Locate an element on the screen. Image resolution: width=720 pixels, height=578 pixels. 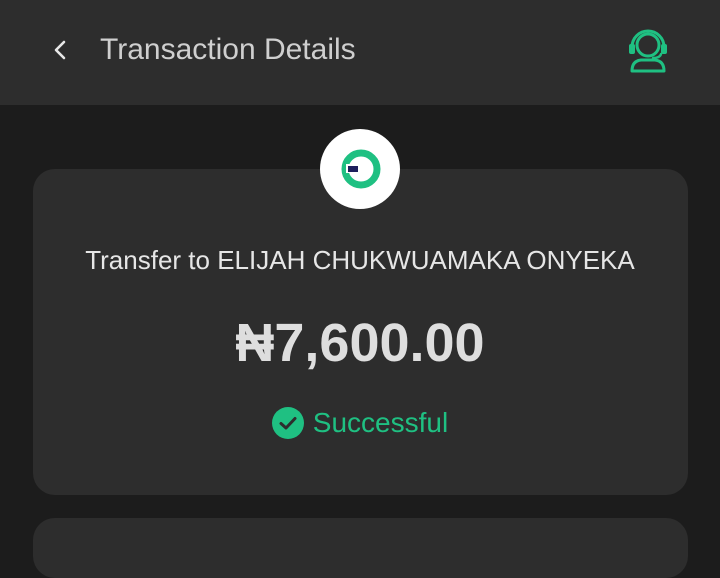
customer-support-button is located at coordinates (648, 50).